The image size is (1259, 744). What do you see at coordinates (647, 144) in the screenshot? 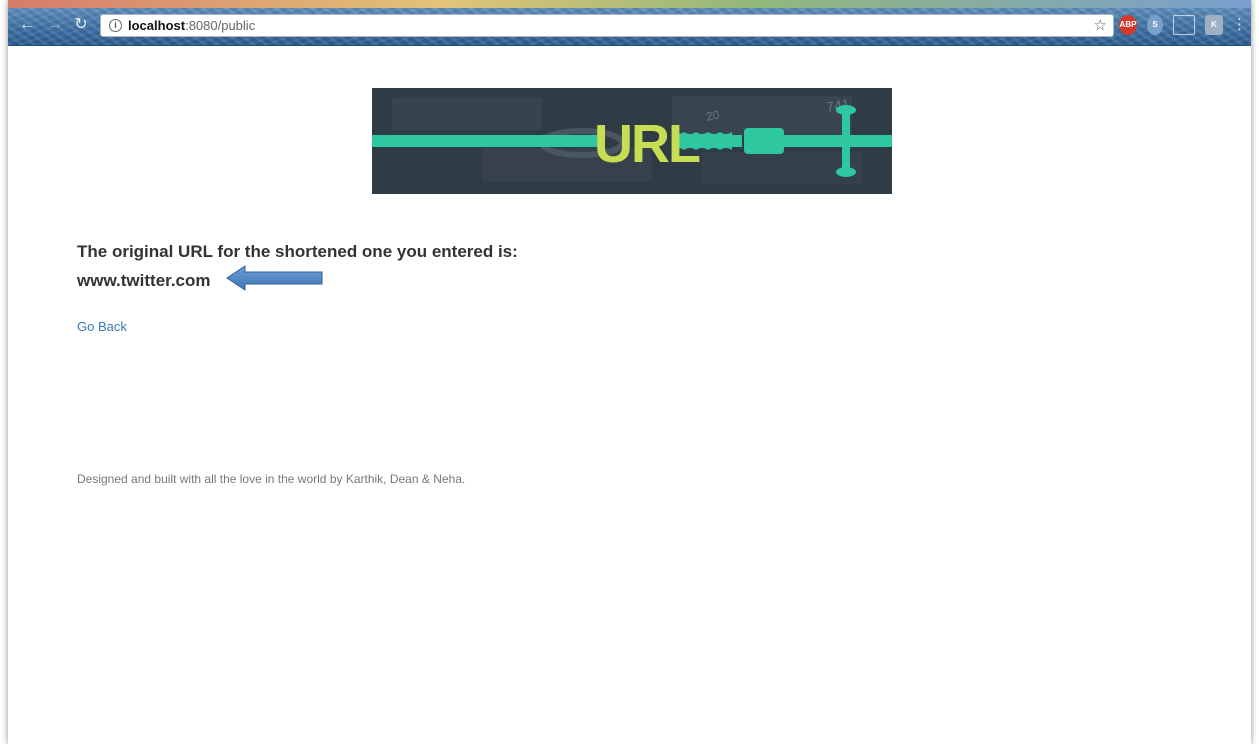
I see `banner-logo-text: URL` at bounding box center [647, 144].